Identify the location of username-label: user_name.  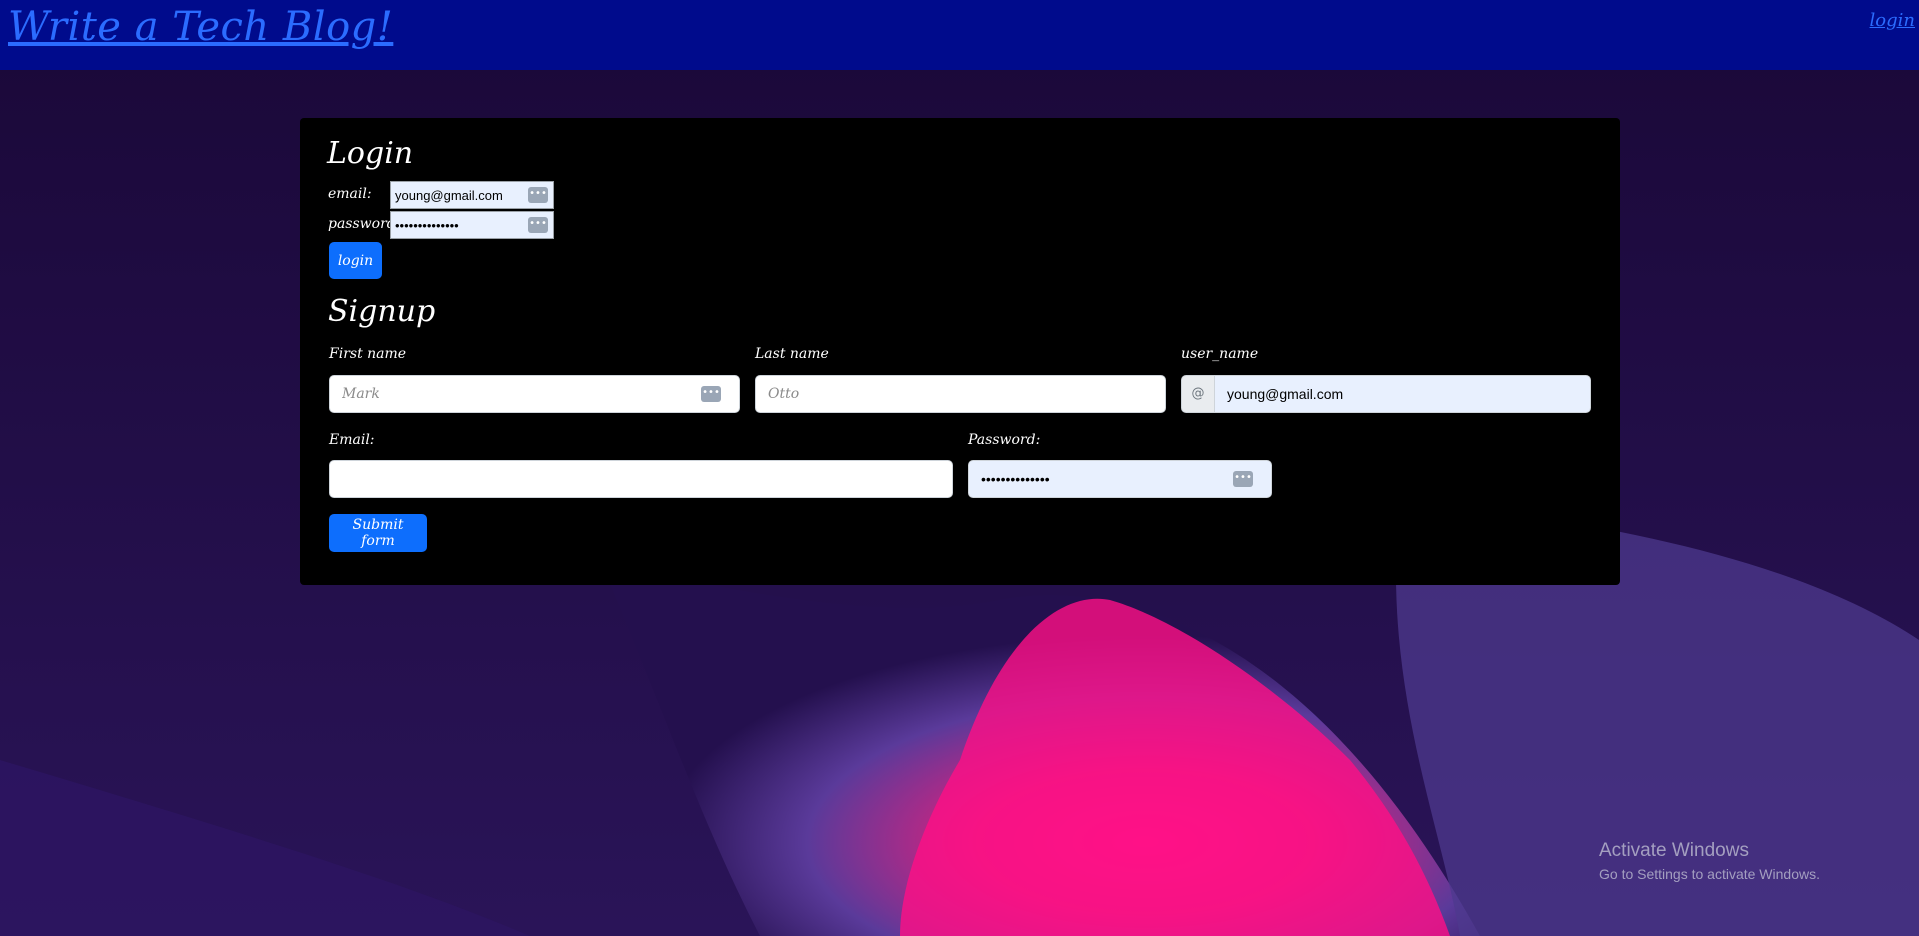
(1220, 354).